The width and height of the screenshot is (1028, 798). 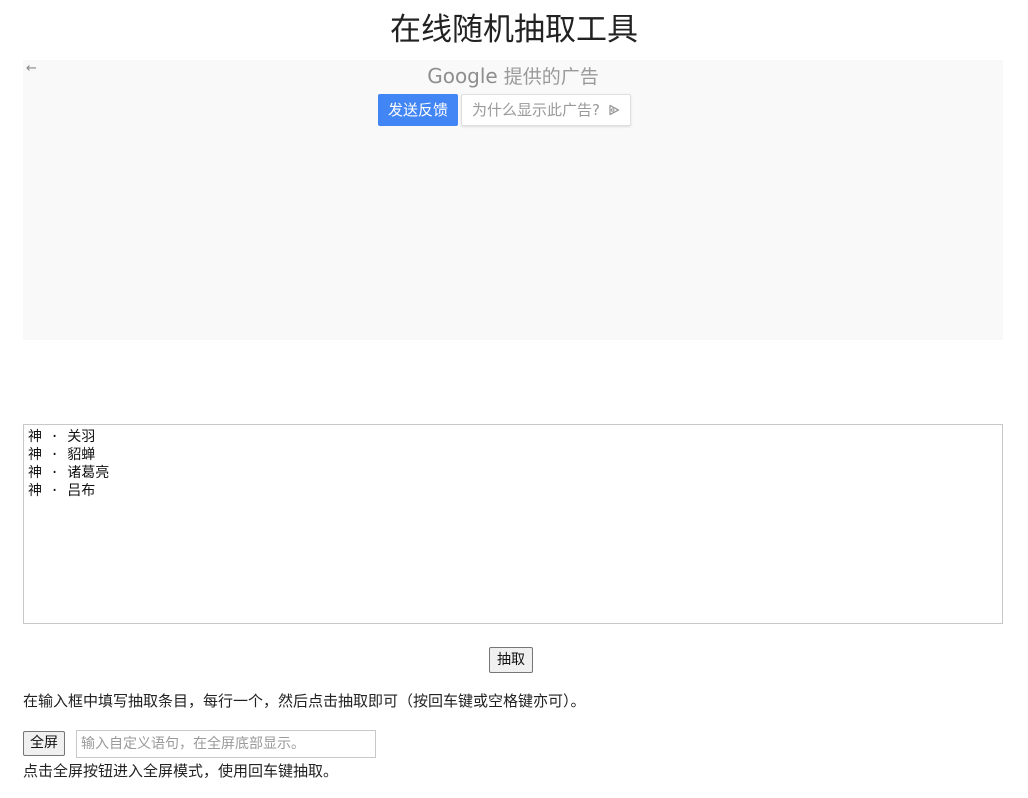 I want to click on ad-header: Google 提供的广告, so click(x=513, y=76).